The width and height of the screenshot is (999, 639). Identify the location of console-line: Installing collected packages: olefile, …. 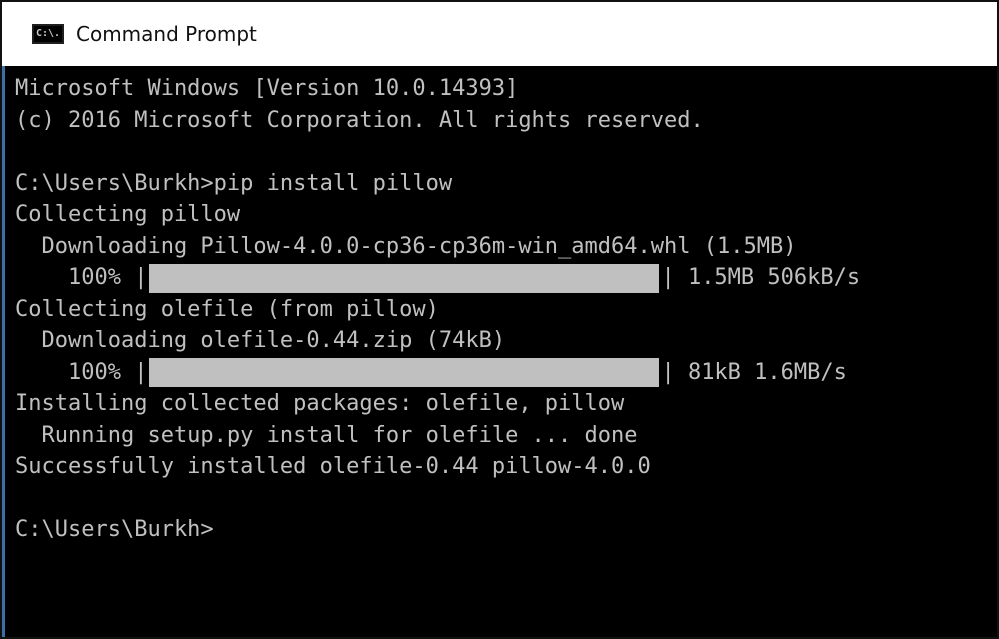
(320, 403).